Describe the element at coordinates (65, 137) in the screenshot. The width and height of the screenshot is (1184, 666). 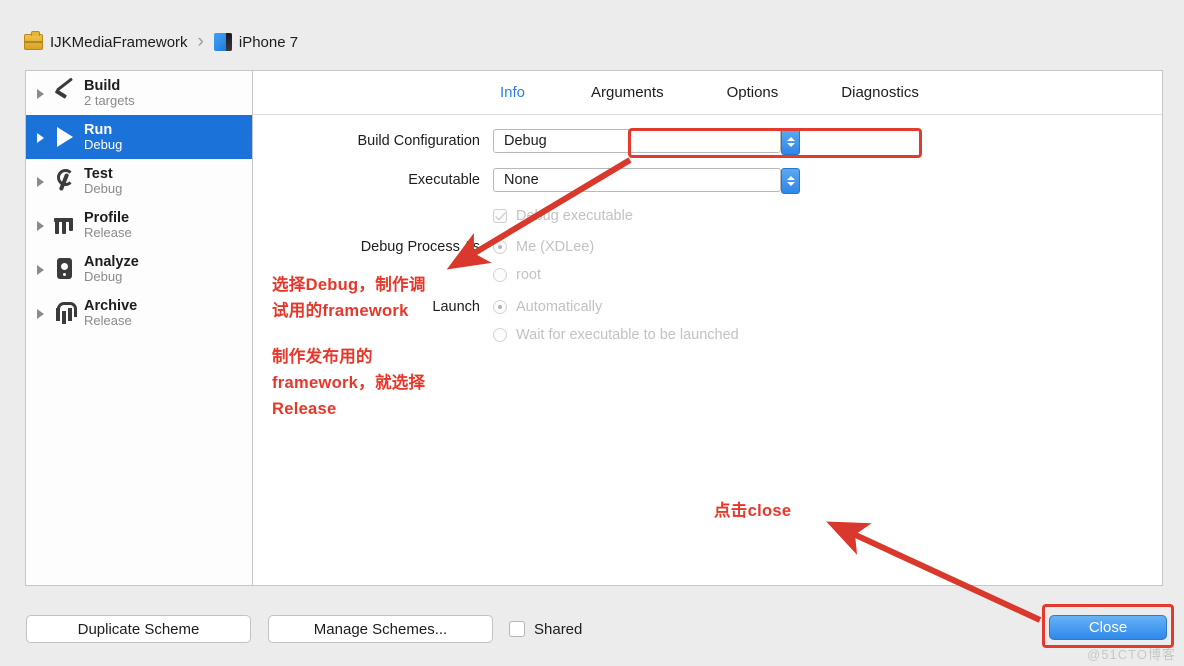
I see `play-icon` at that location.